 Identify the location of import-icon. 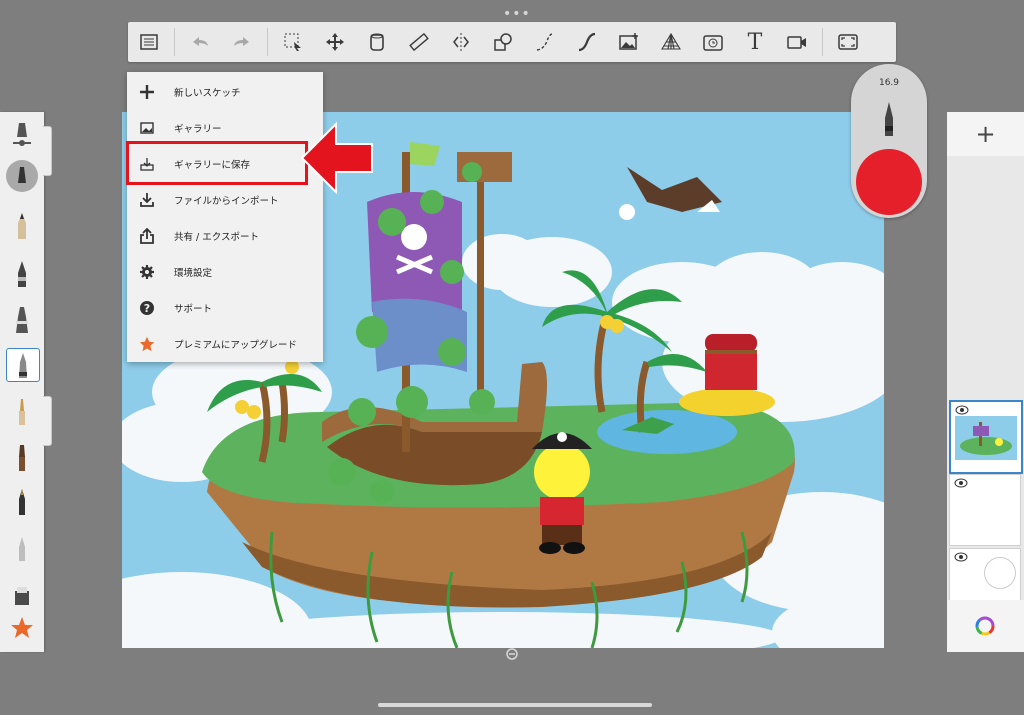
(147, 200).